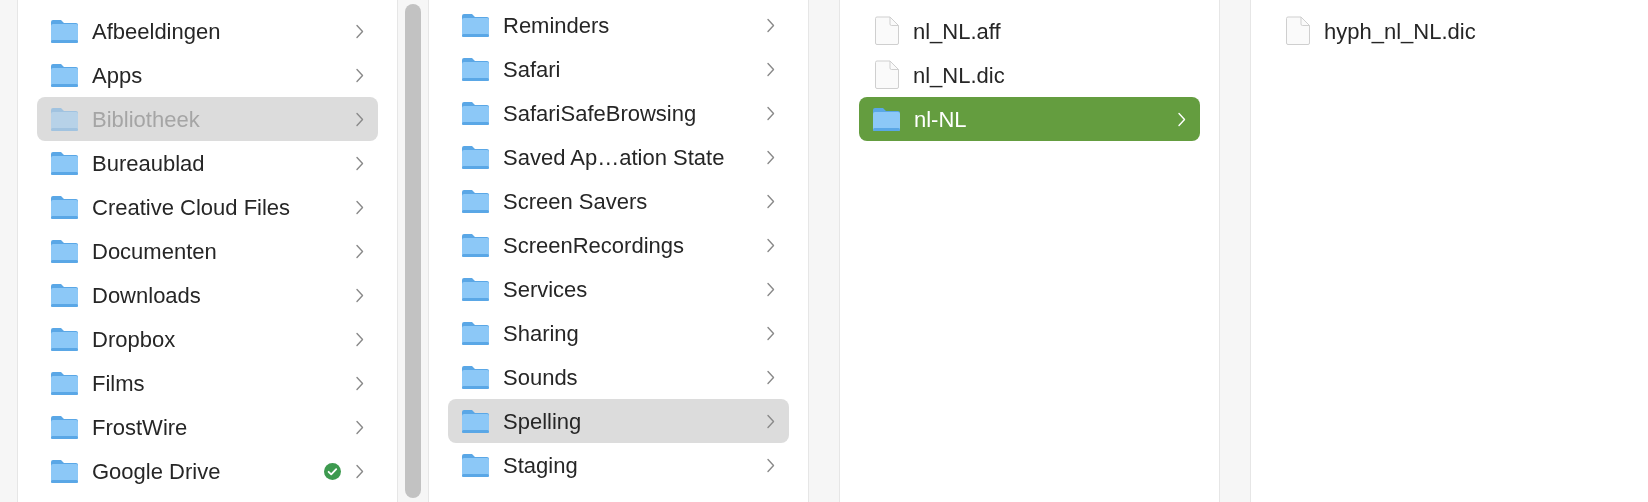 Image resolution: width=1648 pixels, height=502 pixels. What do you see at coordinates (618, 465) in the screenshot?
I see `folder-item: Staging` at bounding box center [618, 465].